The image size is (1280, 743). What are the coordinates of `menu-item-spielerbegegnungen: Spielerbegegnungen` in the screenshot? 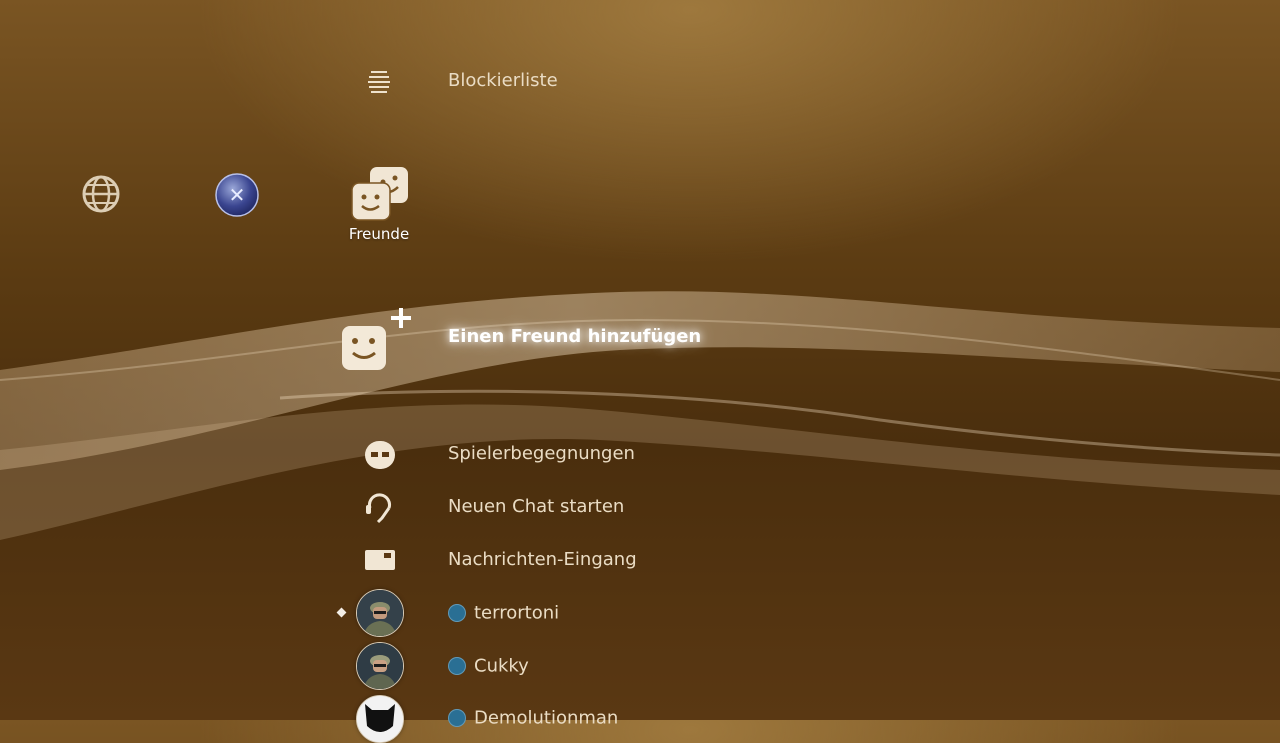 It's located at (541, 453).